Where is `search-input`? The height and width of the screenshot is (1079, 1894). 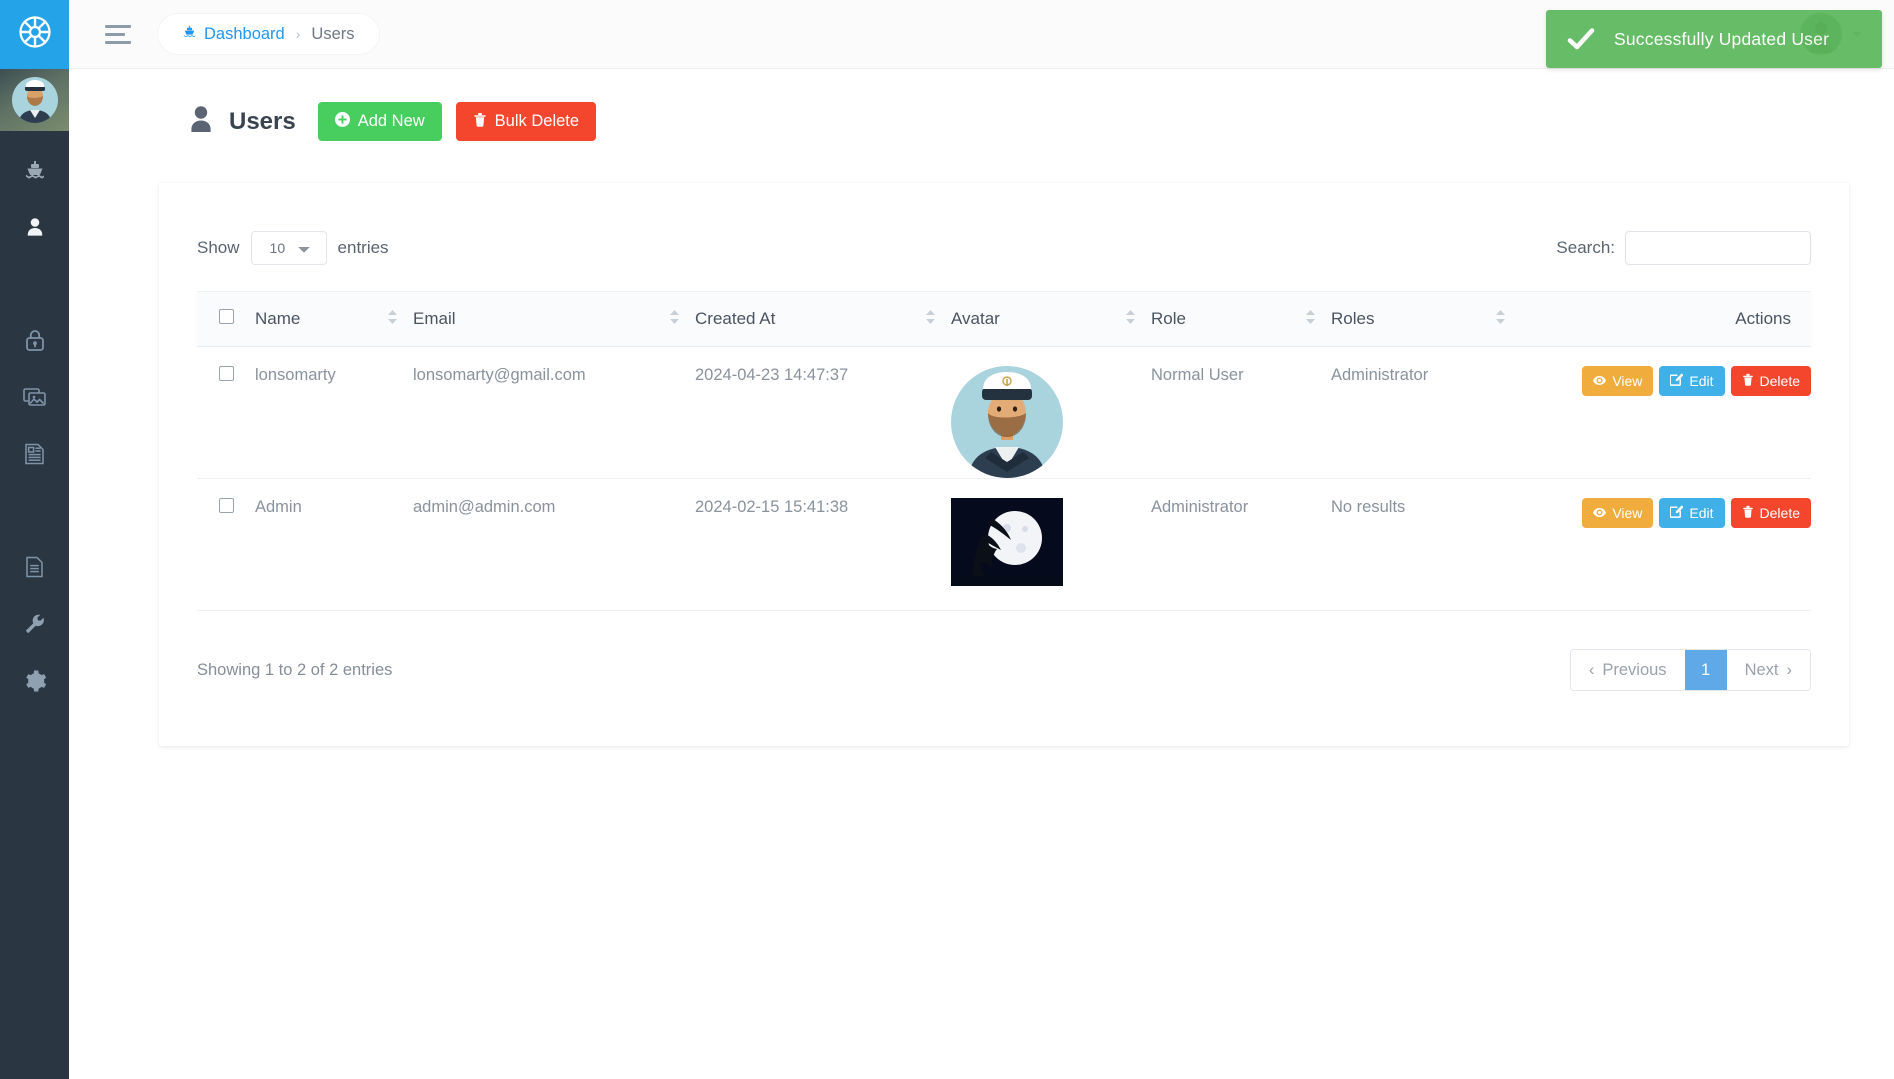 search-input is located at coordinates (1718, 248).